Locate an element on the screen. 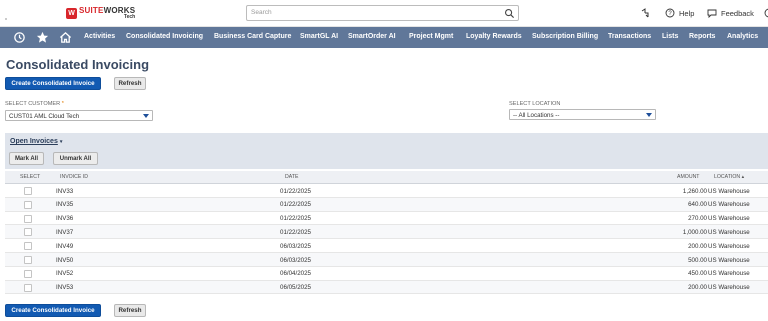 The image size is (768, 321). col-date: Date is located at coordinates (291, 177).